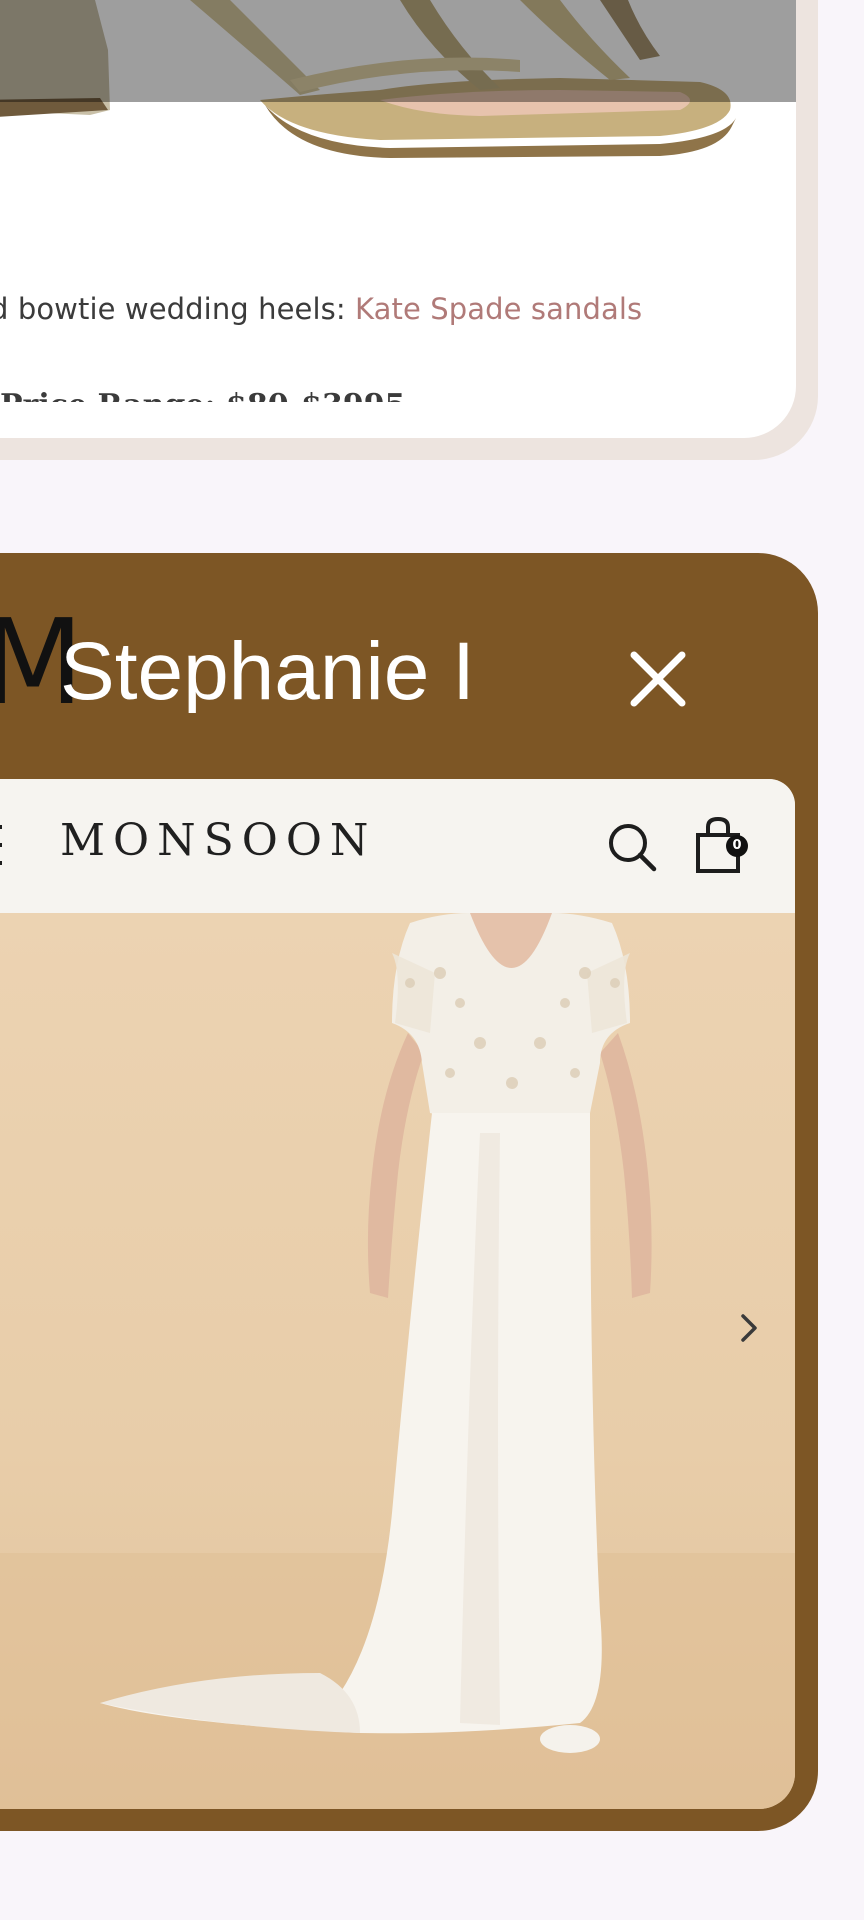 The height and width of the screenshot is (1920, 864). Describe the element at coordinates (725, 846) in the screenshot. I see `shopping-bag-button: 0` at that location.